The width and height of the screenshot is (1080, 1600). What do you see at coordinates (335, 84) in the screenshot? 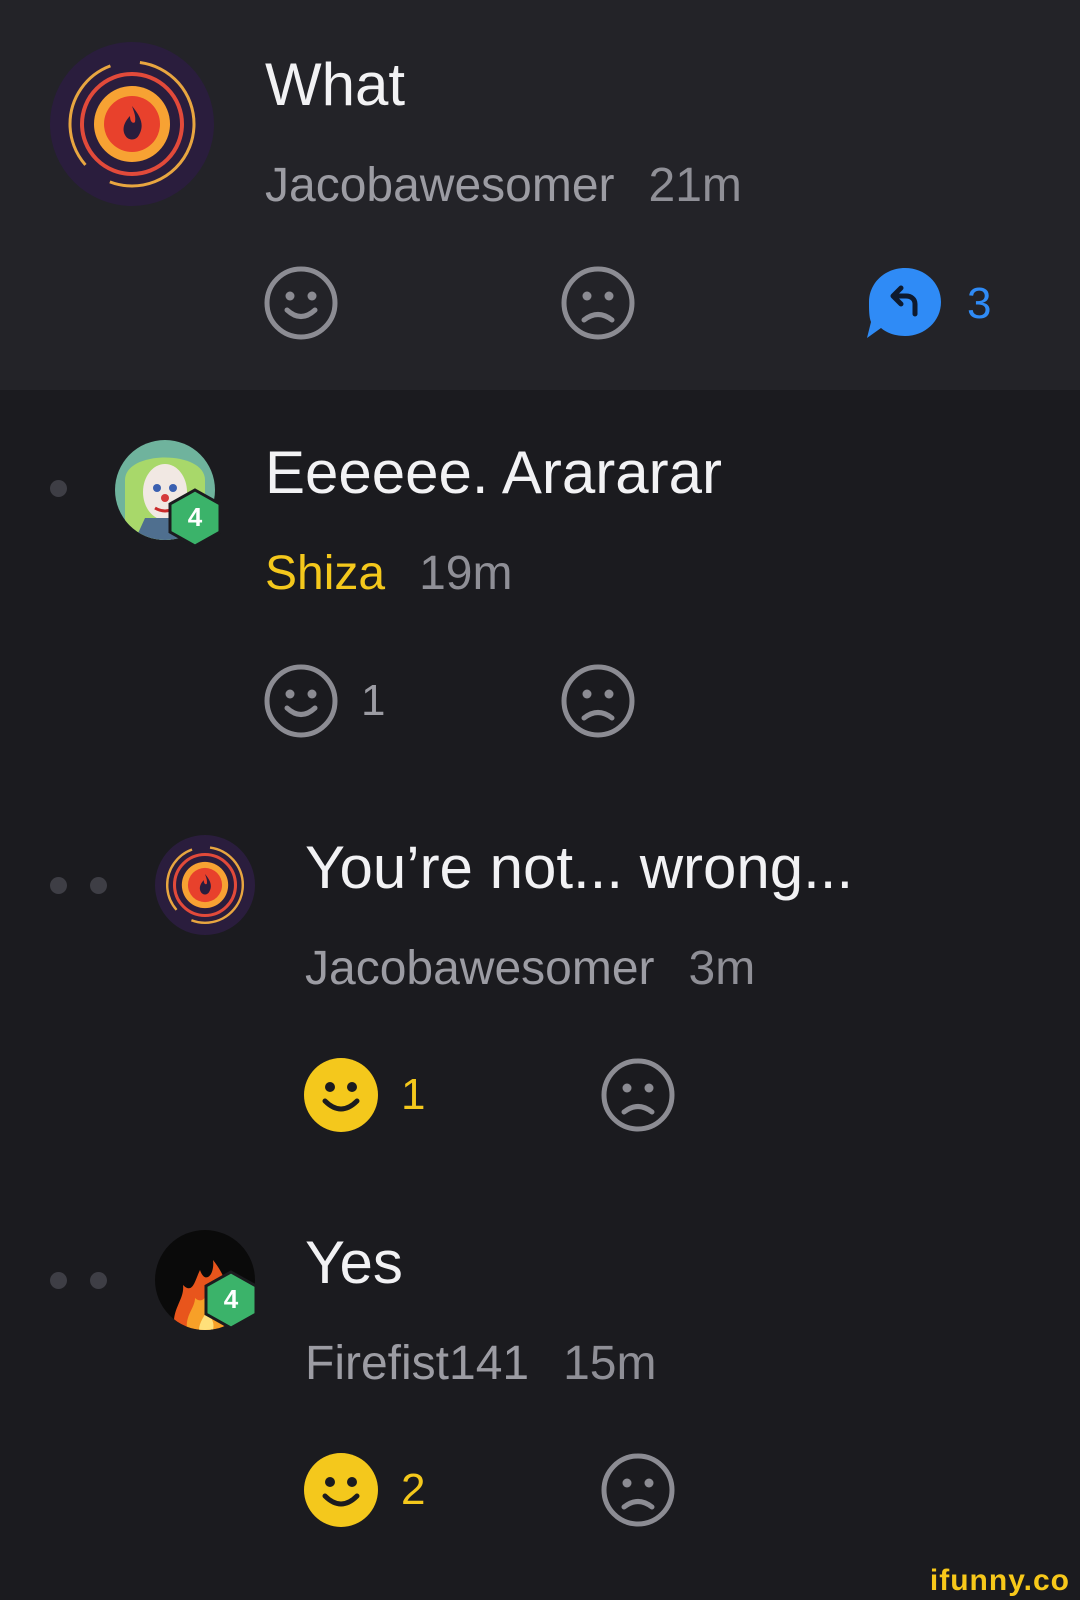
I see `comment-text: What` at bounding box center [335, 84].